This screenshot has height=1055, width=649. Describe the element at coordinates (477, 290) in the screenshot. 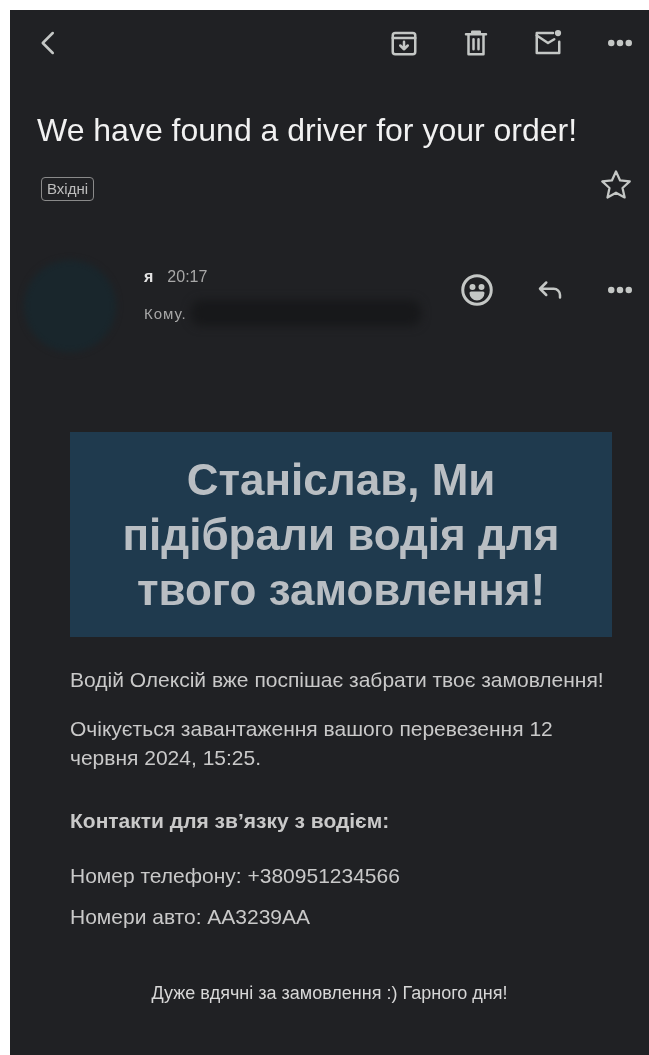

I see `smiley-icon` at that location.